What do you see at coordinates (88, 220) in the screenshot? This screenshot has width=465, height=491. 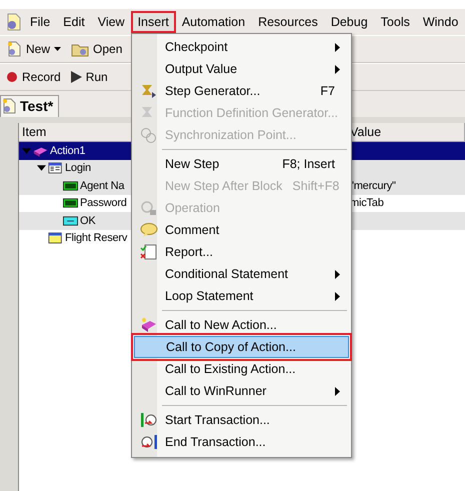 I see `tree-item-label: OK` at bounding box center [88, 220].